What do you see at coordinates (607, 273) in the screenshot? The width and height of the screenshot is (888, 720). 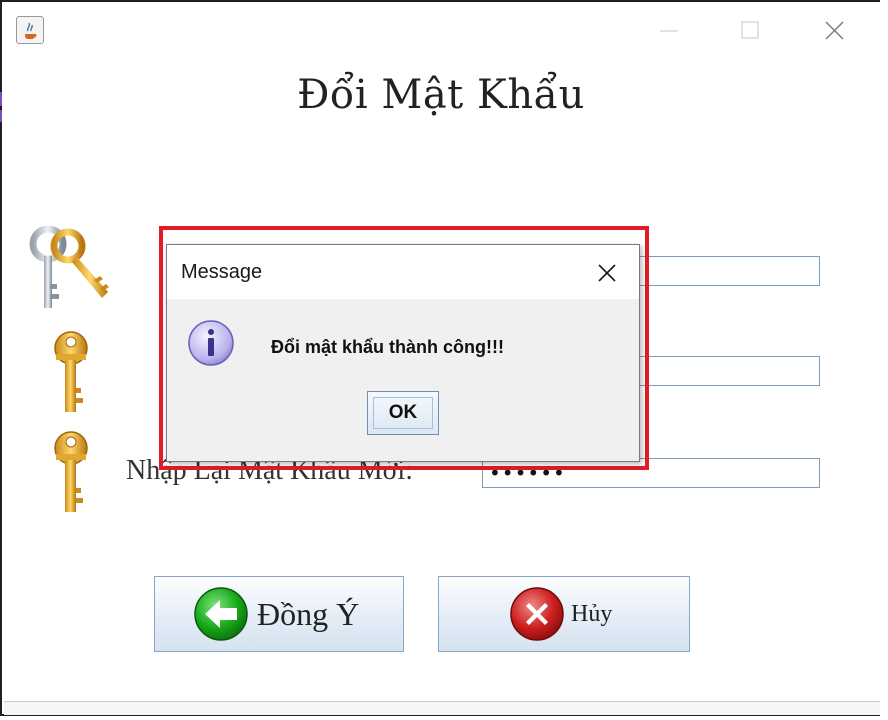 I see `dialog-close-icon` at bounding box center [607, 273].